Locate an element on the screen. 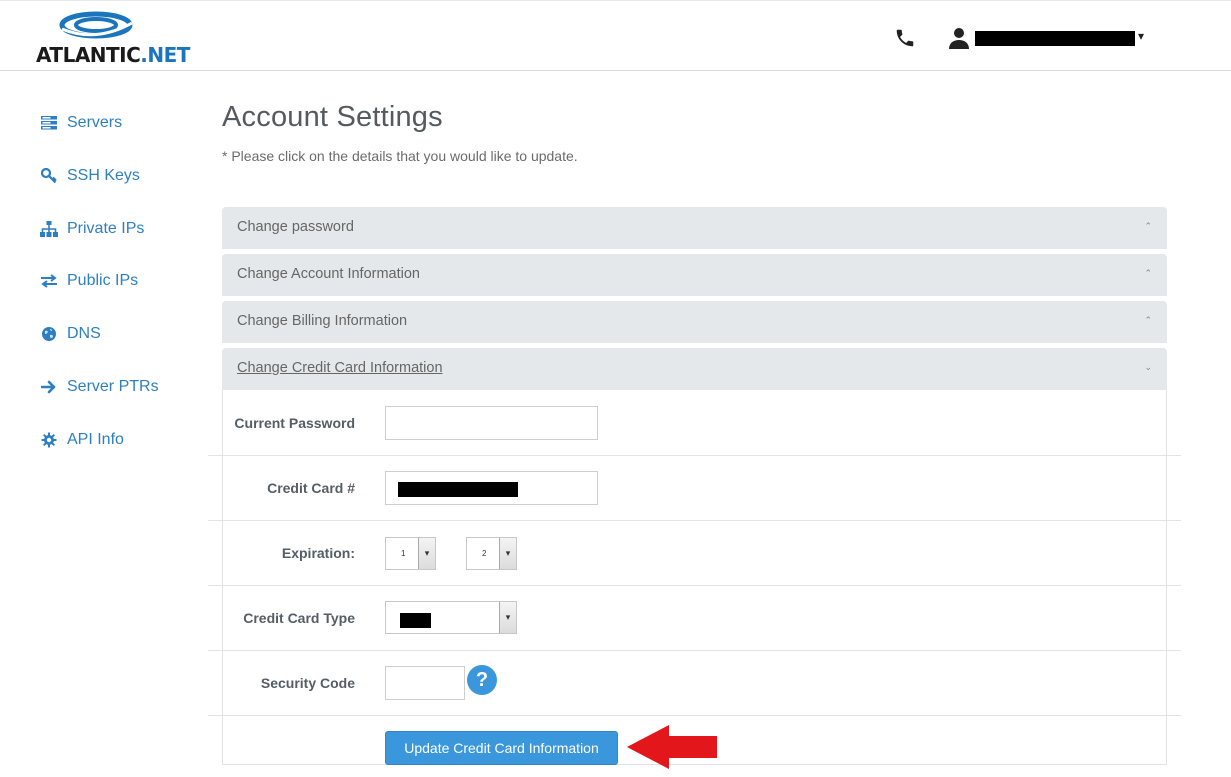 The height and width of the screenshot is (777, 1231). update-credit-card-button: Update Credit Card Information is located at coordinates (501, 748).